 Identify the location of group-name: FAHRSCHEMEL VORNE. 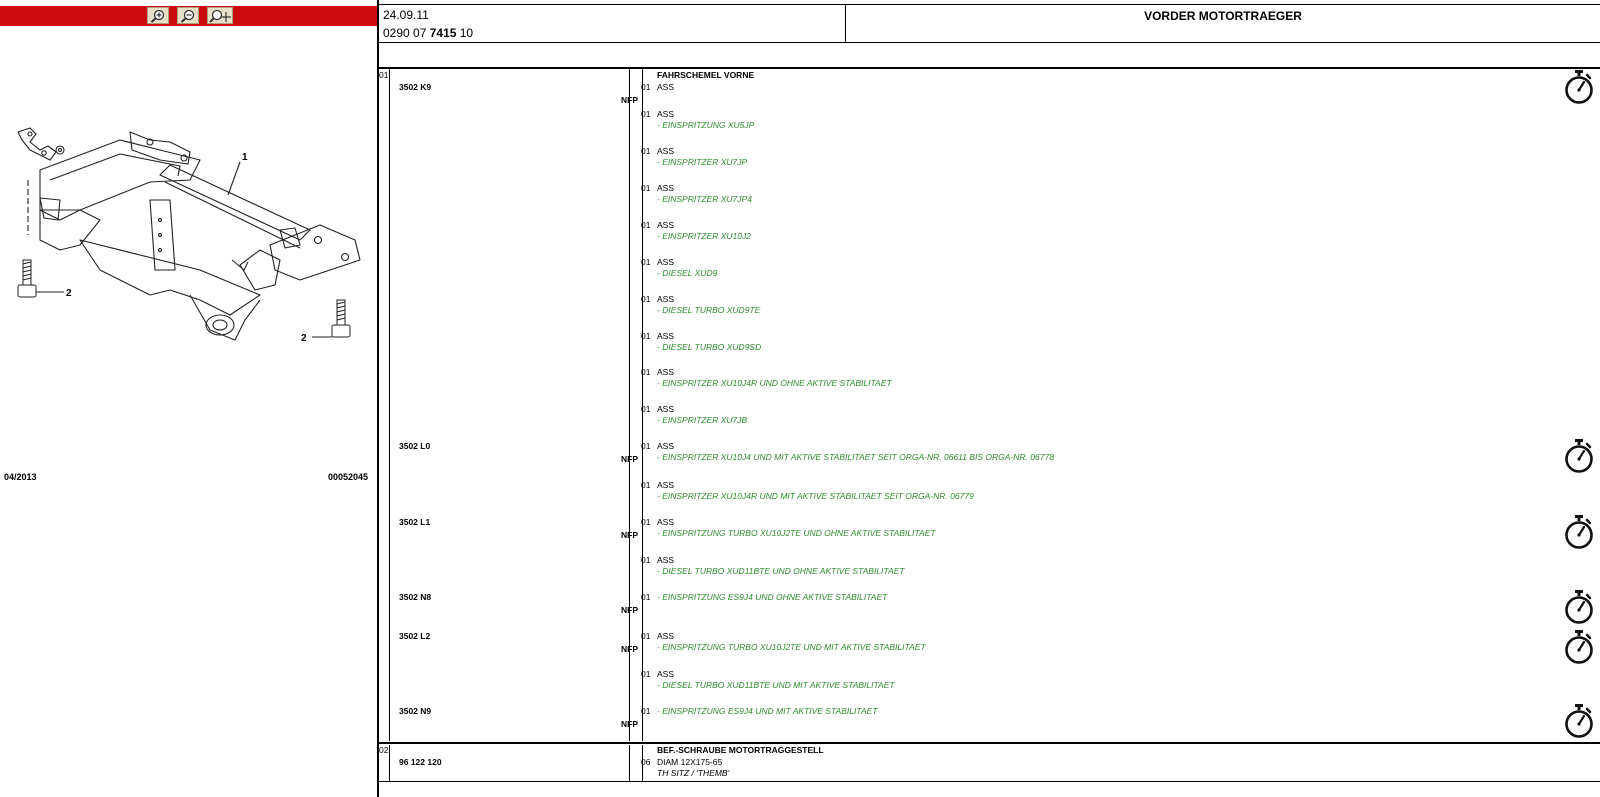
(706, 75).